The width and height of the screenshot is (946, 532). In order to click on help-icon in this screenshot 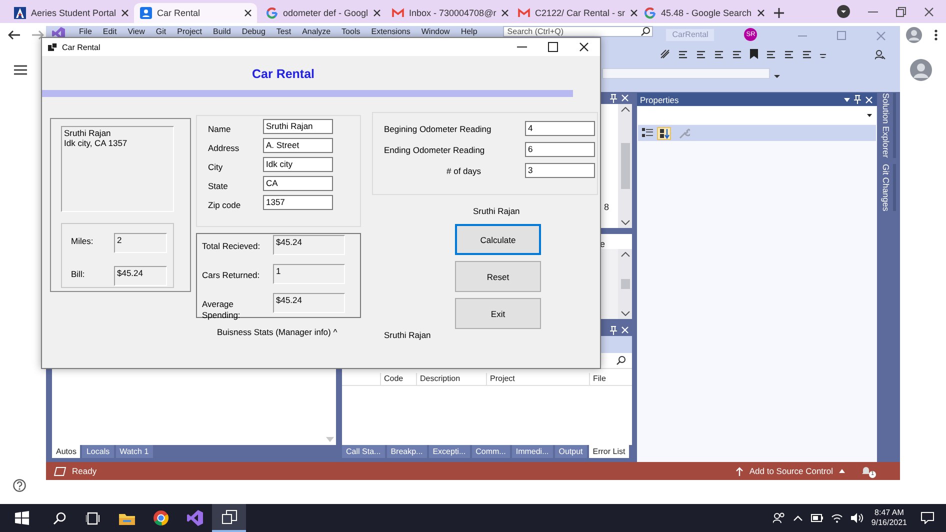, I will do `click(19, 485)`.